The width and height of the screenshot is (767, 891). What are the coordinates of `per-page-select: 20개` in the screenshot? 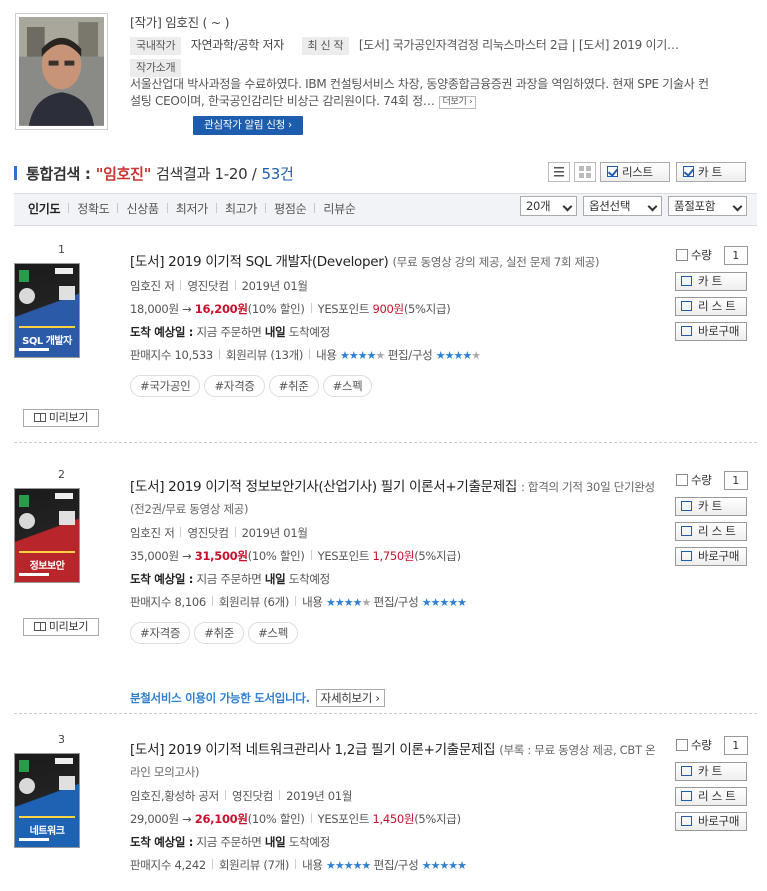 It's located at (548, 206).